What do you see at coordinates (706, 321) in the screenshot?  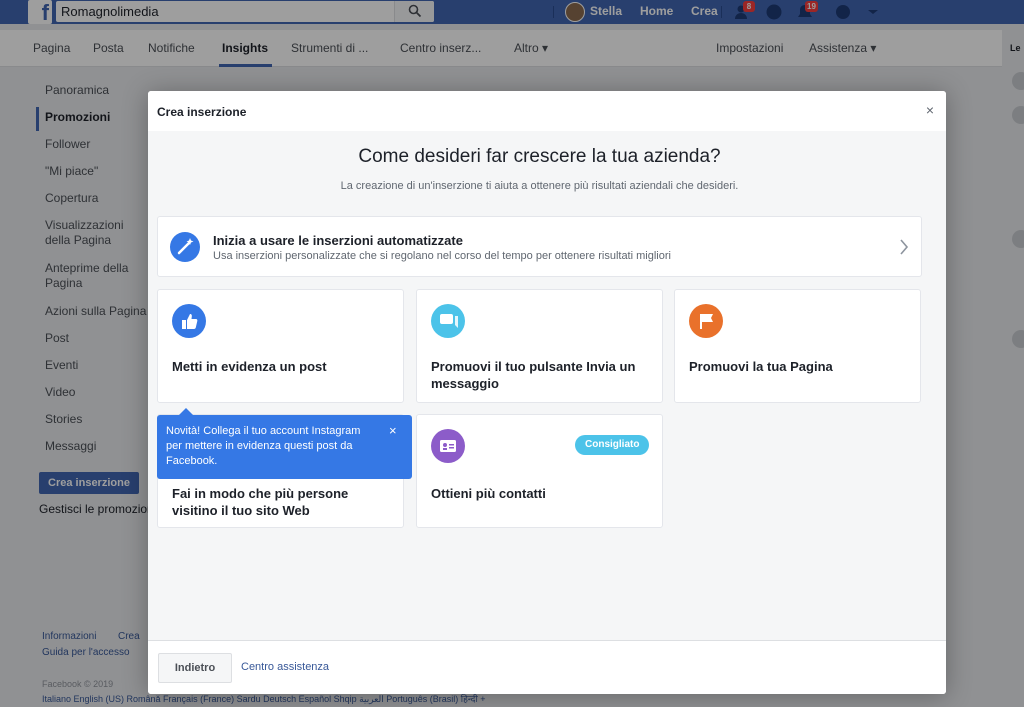 I see `flag-icon` at bounding box center [706, 321].